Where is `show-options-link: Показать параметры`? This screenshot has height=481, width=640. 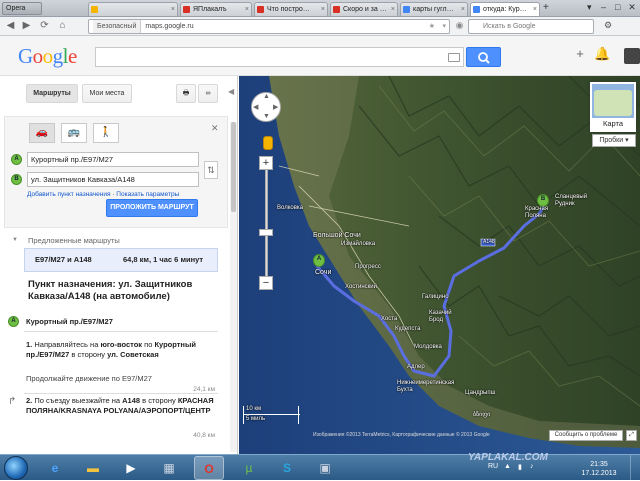 show-options-link: Показать параметры is located at coordinates (147, 194).